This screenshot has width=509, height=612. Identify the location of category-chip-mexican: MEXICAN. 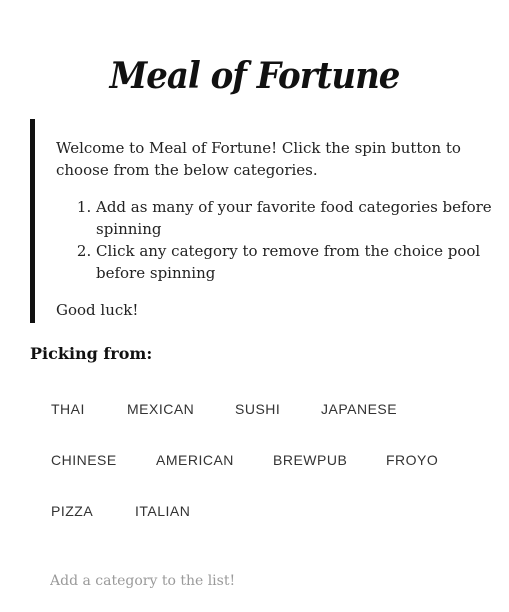
(160, 409).